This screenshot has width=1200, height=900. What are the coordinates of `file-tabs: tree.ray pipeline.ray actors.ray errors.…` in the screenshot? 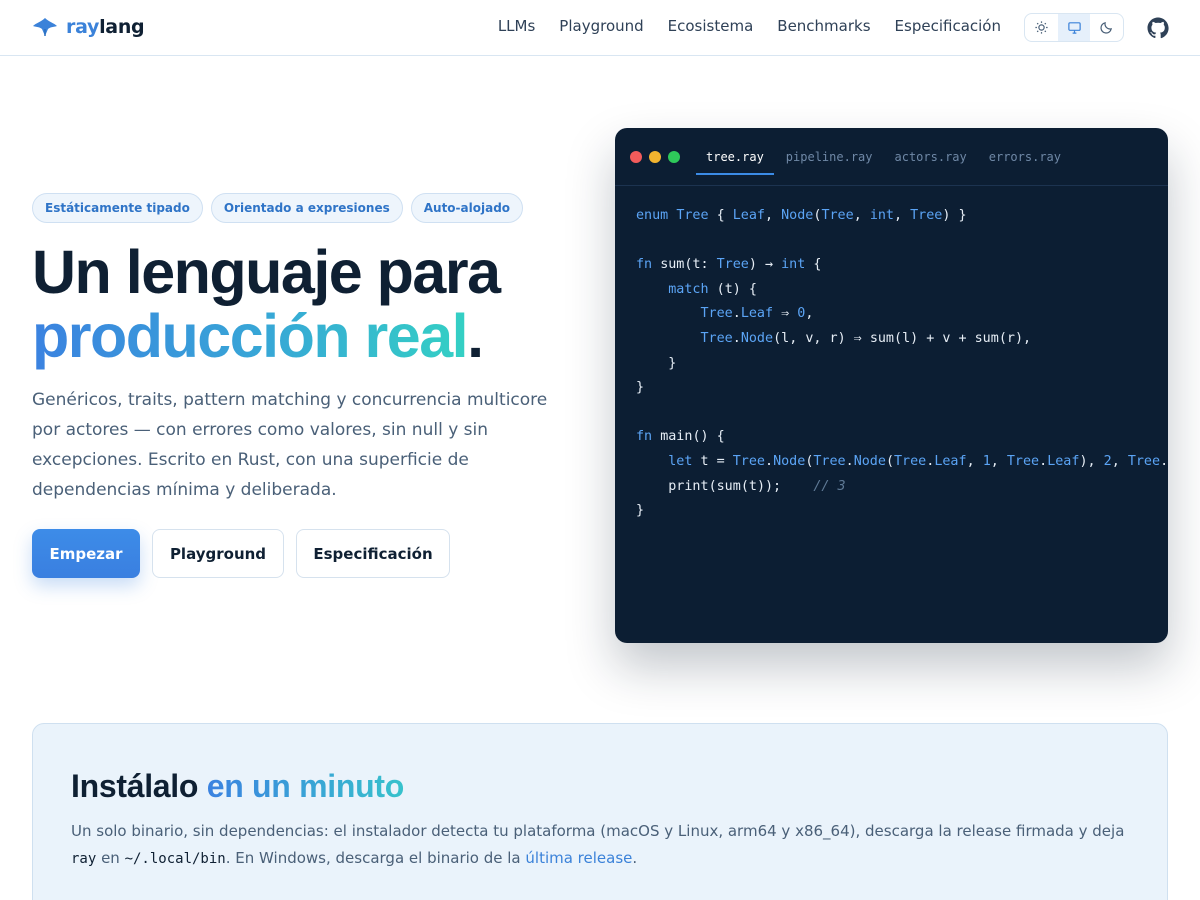 It's located at (884, 157).